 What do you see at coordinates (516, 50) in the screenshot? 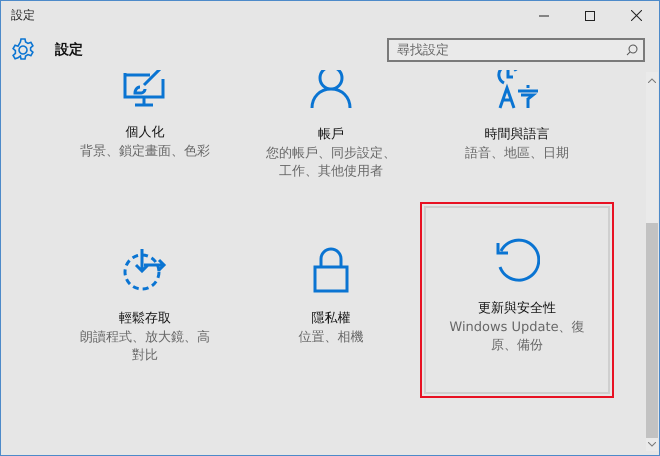
I see `search-field: 尋找設定` at bounding box center [516, 50].